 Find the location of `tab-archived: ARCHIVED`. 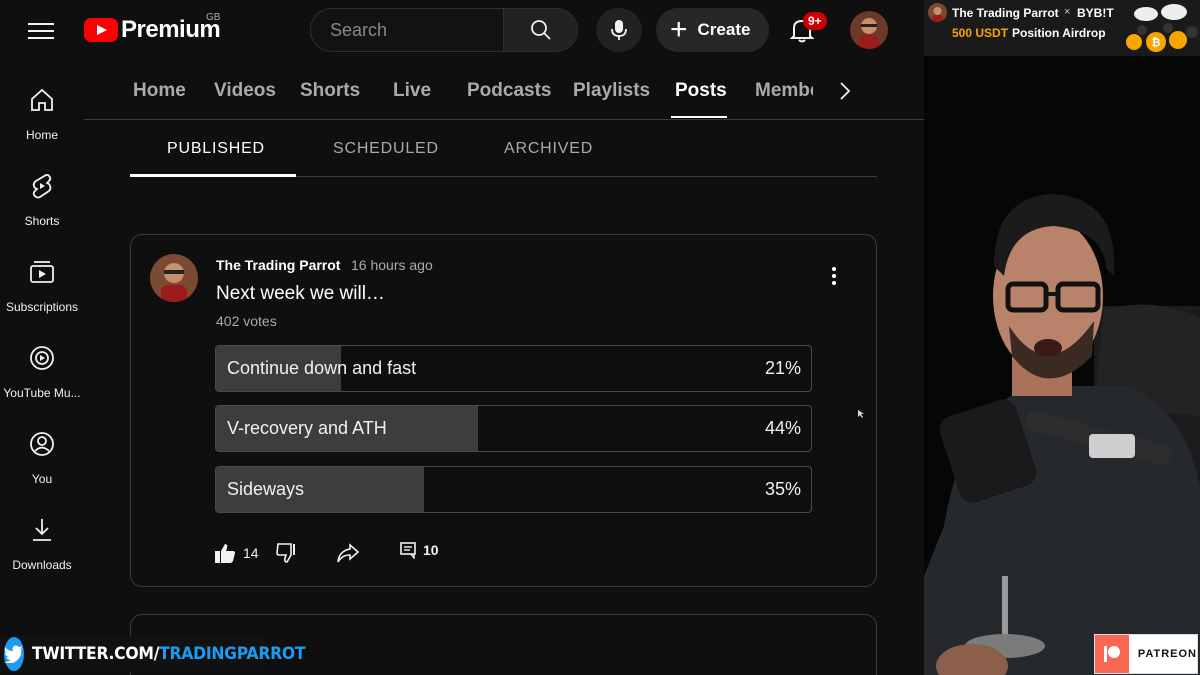

tab-archived: ARCHIVED is located at coordinates (548, 149).